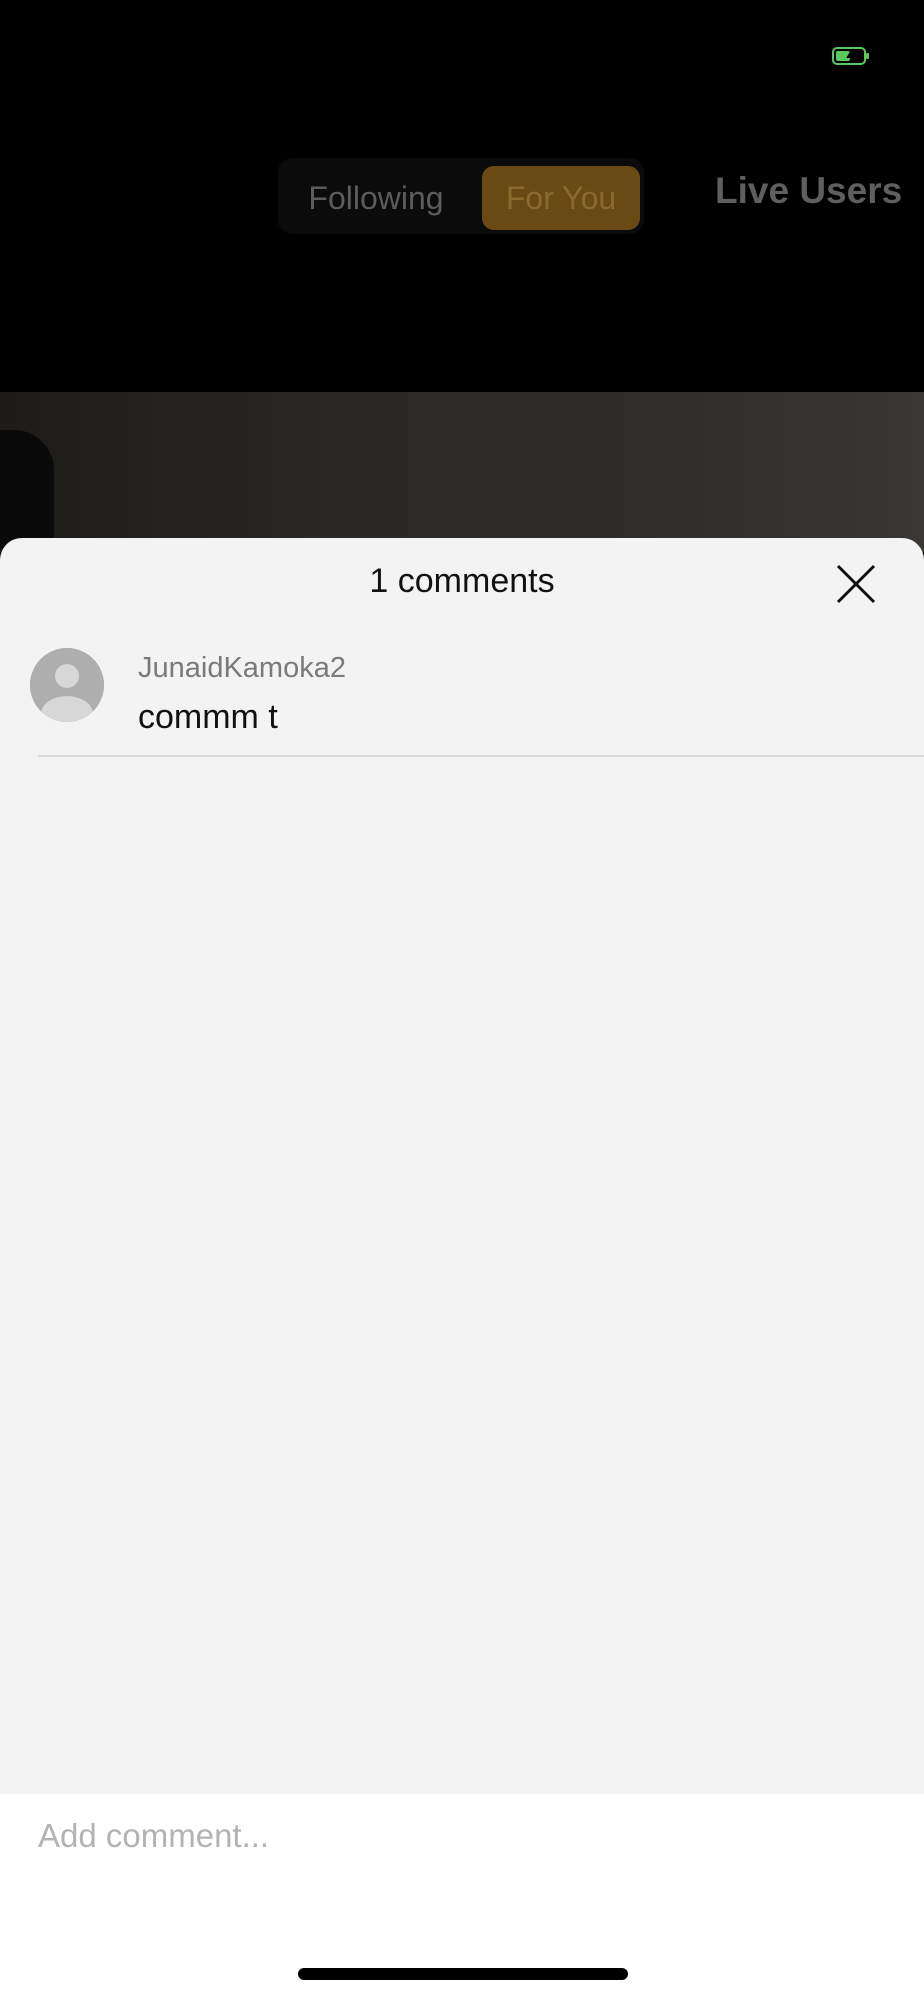 This screenshot has width=924, height=2000. Describe the element at coordinates (850, 56) in the screenshot. I see `battery-charging-icon` at that location.